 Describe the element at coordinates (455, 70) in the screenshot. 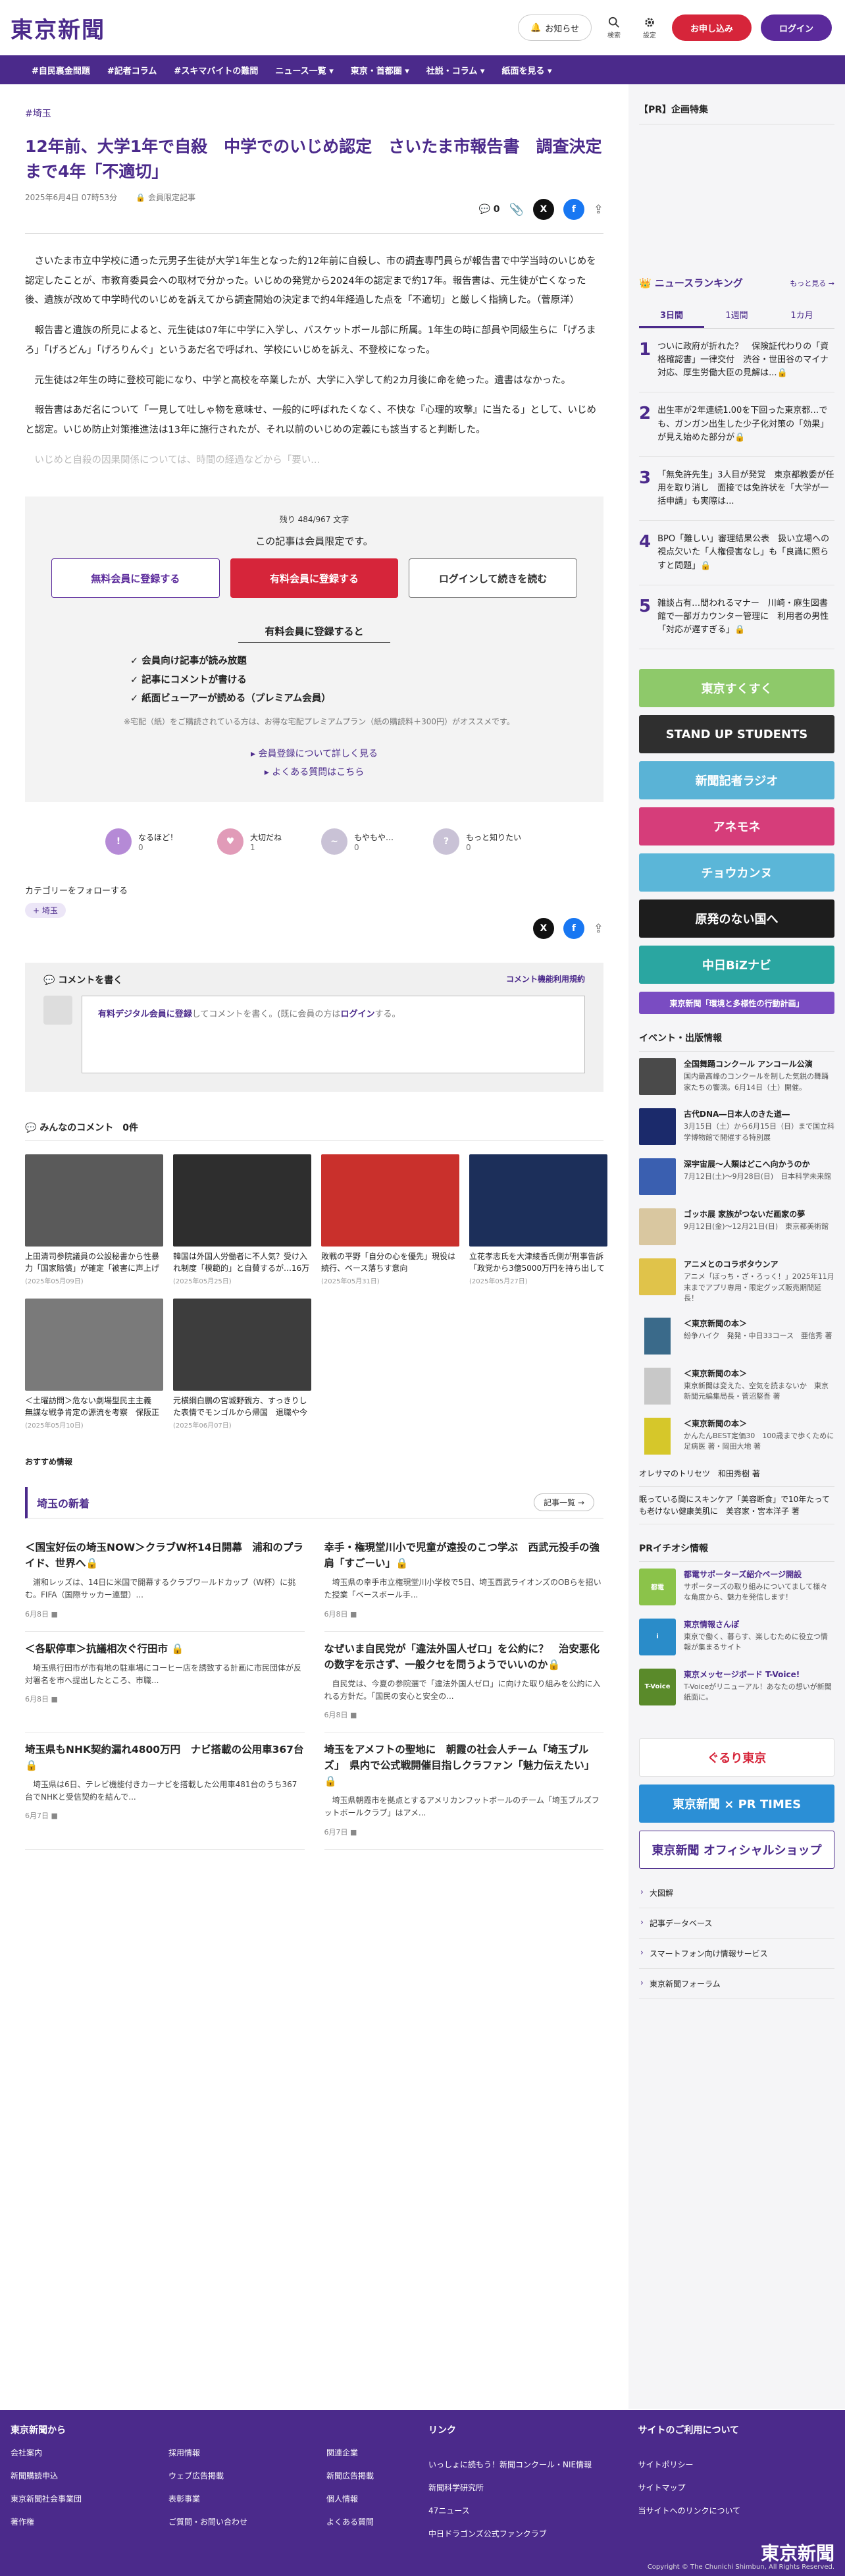

I see `nav-item: 社説・コラム ▾` at that location.